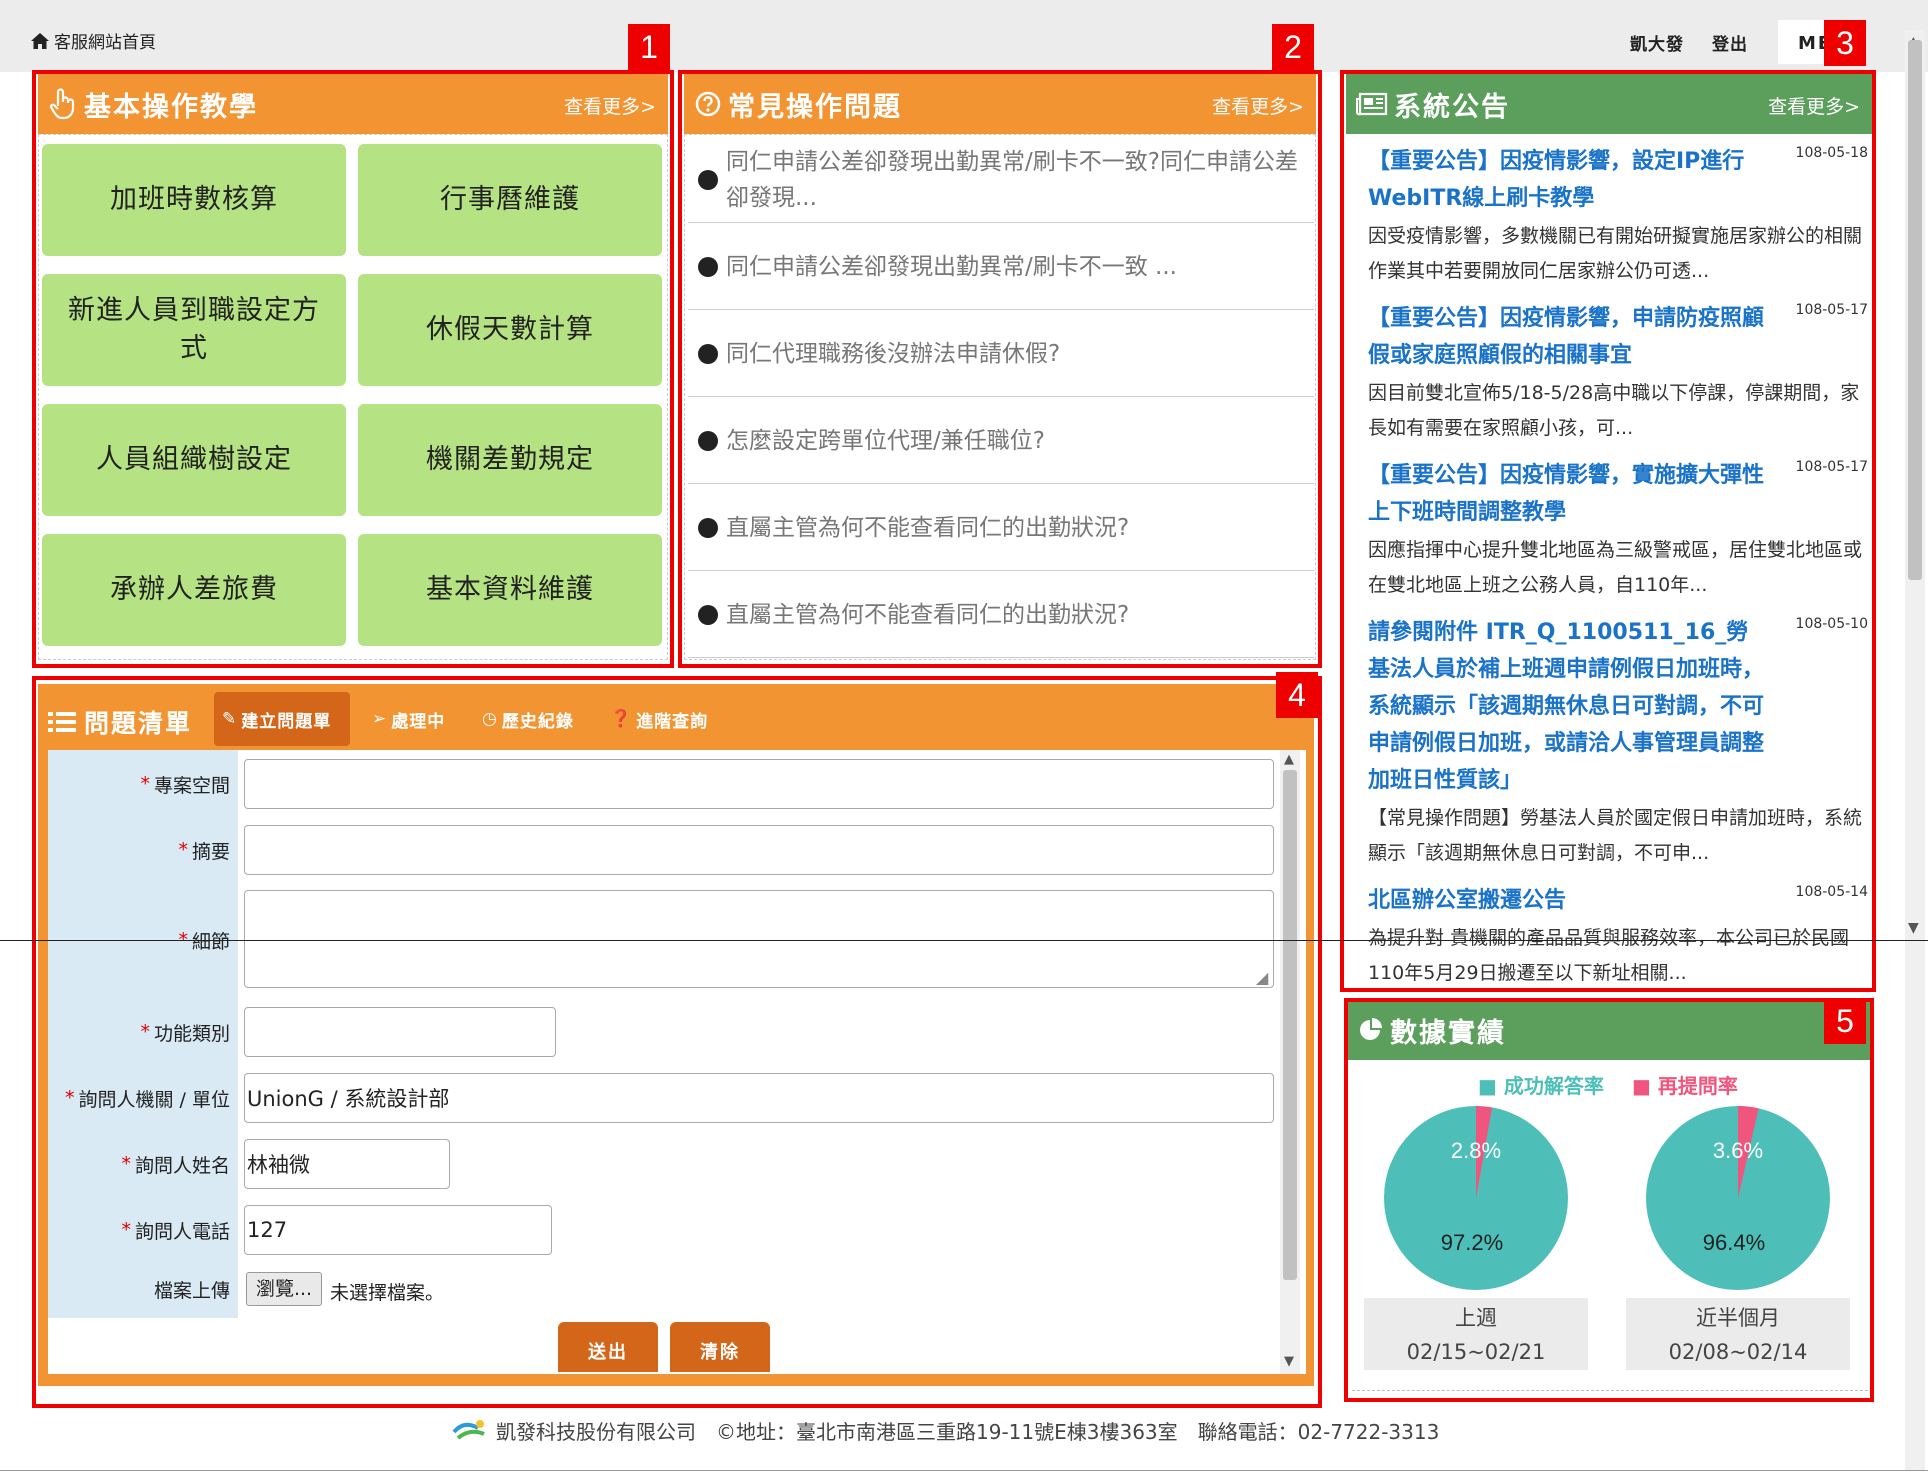  What do you see at coordinates (964, 940) in the screenshot?
I see `horizontal-rule` at bounding box center [964, 940].